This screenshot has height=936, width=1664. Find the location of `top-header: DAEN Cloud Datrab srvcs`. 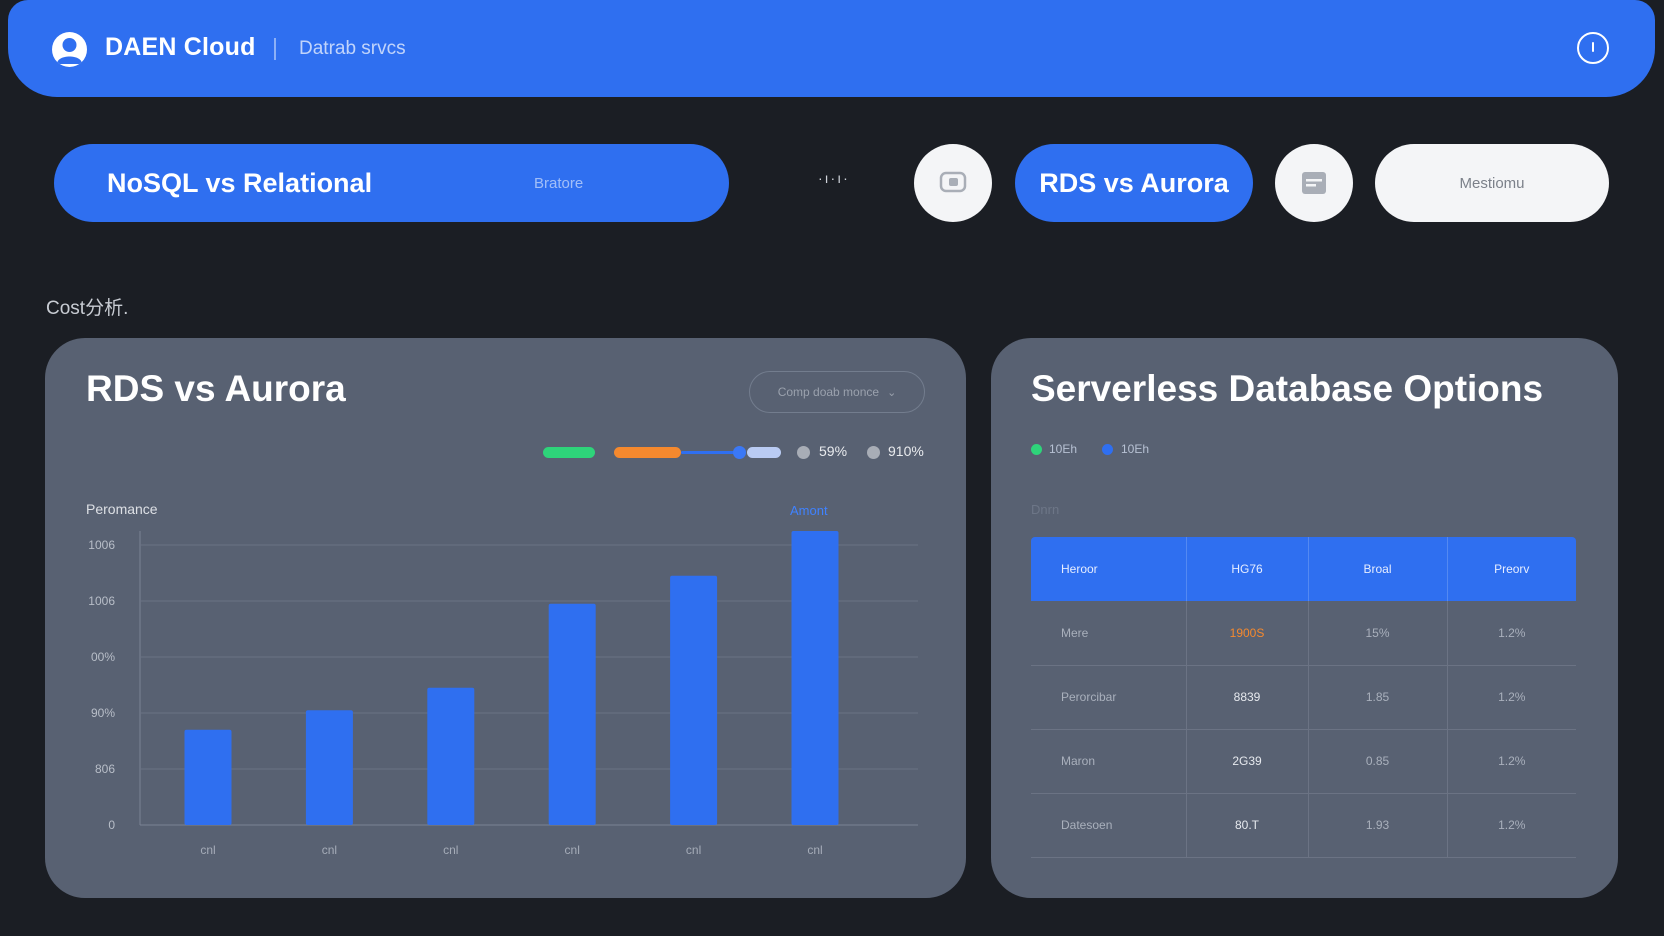

top-header: DAEN Cloud Datrab srvcs is located at coordinates (831, 48).